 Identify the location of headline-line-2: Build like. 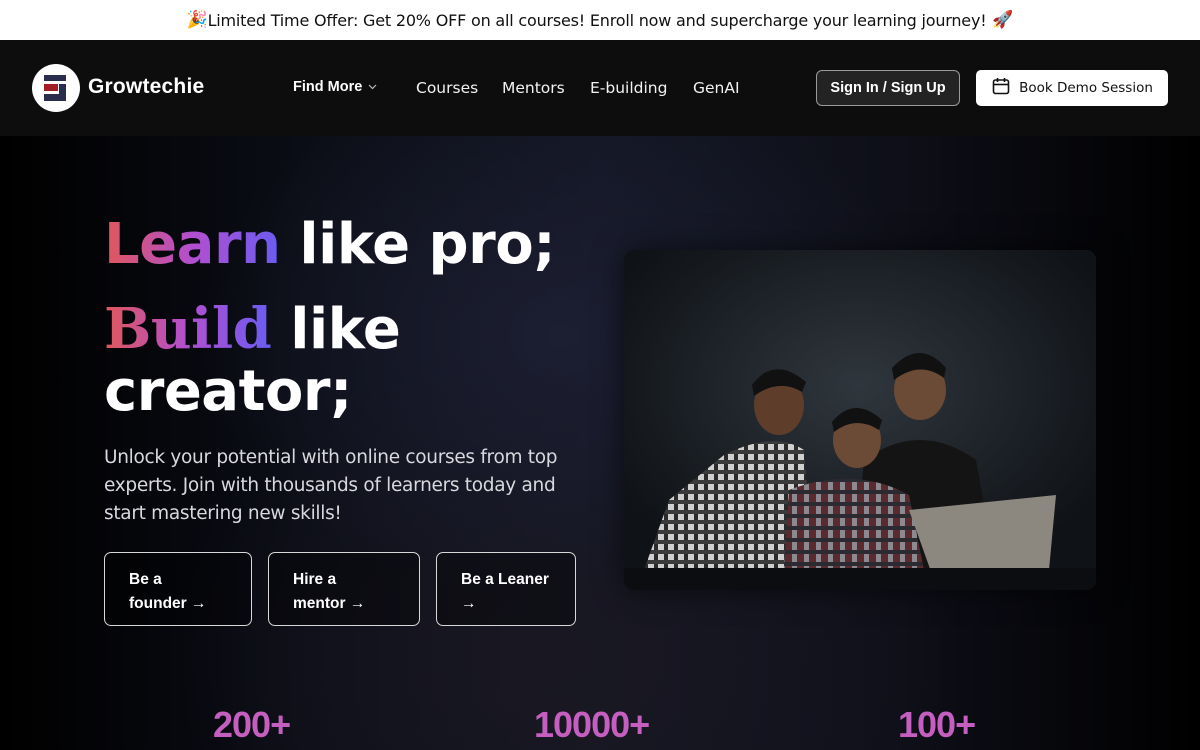
(252, 329).